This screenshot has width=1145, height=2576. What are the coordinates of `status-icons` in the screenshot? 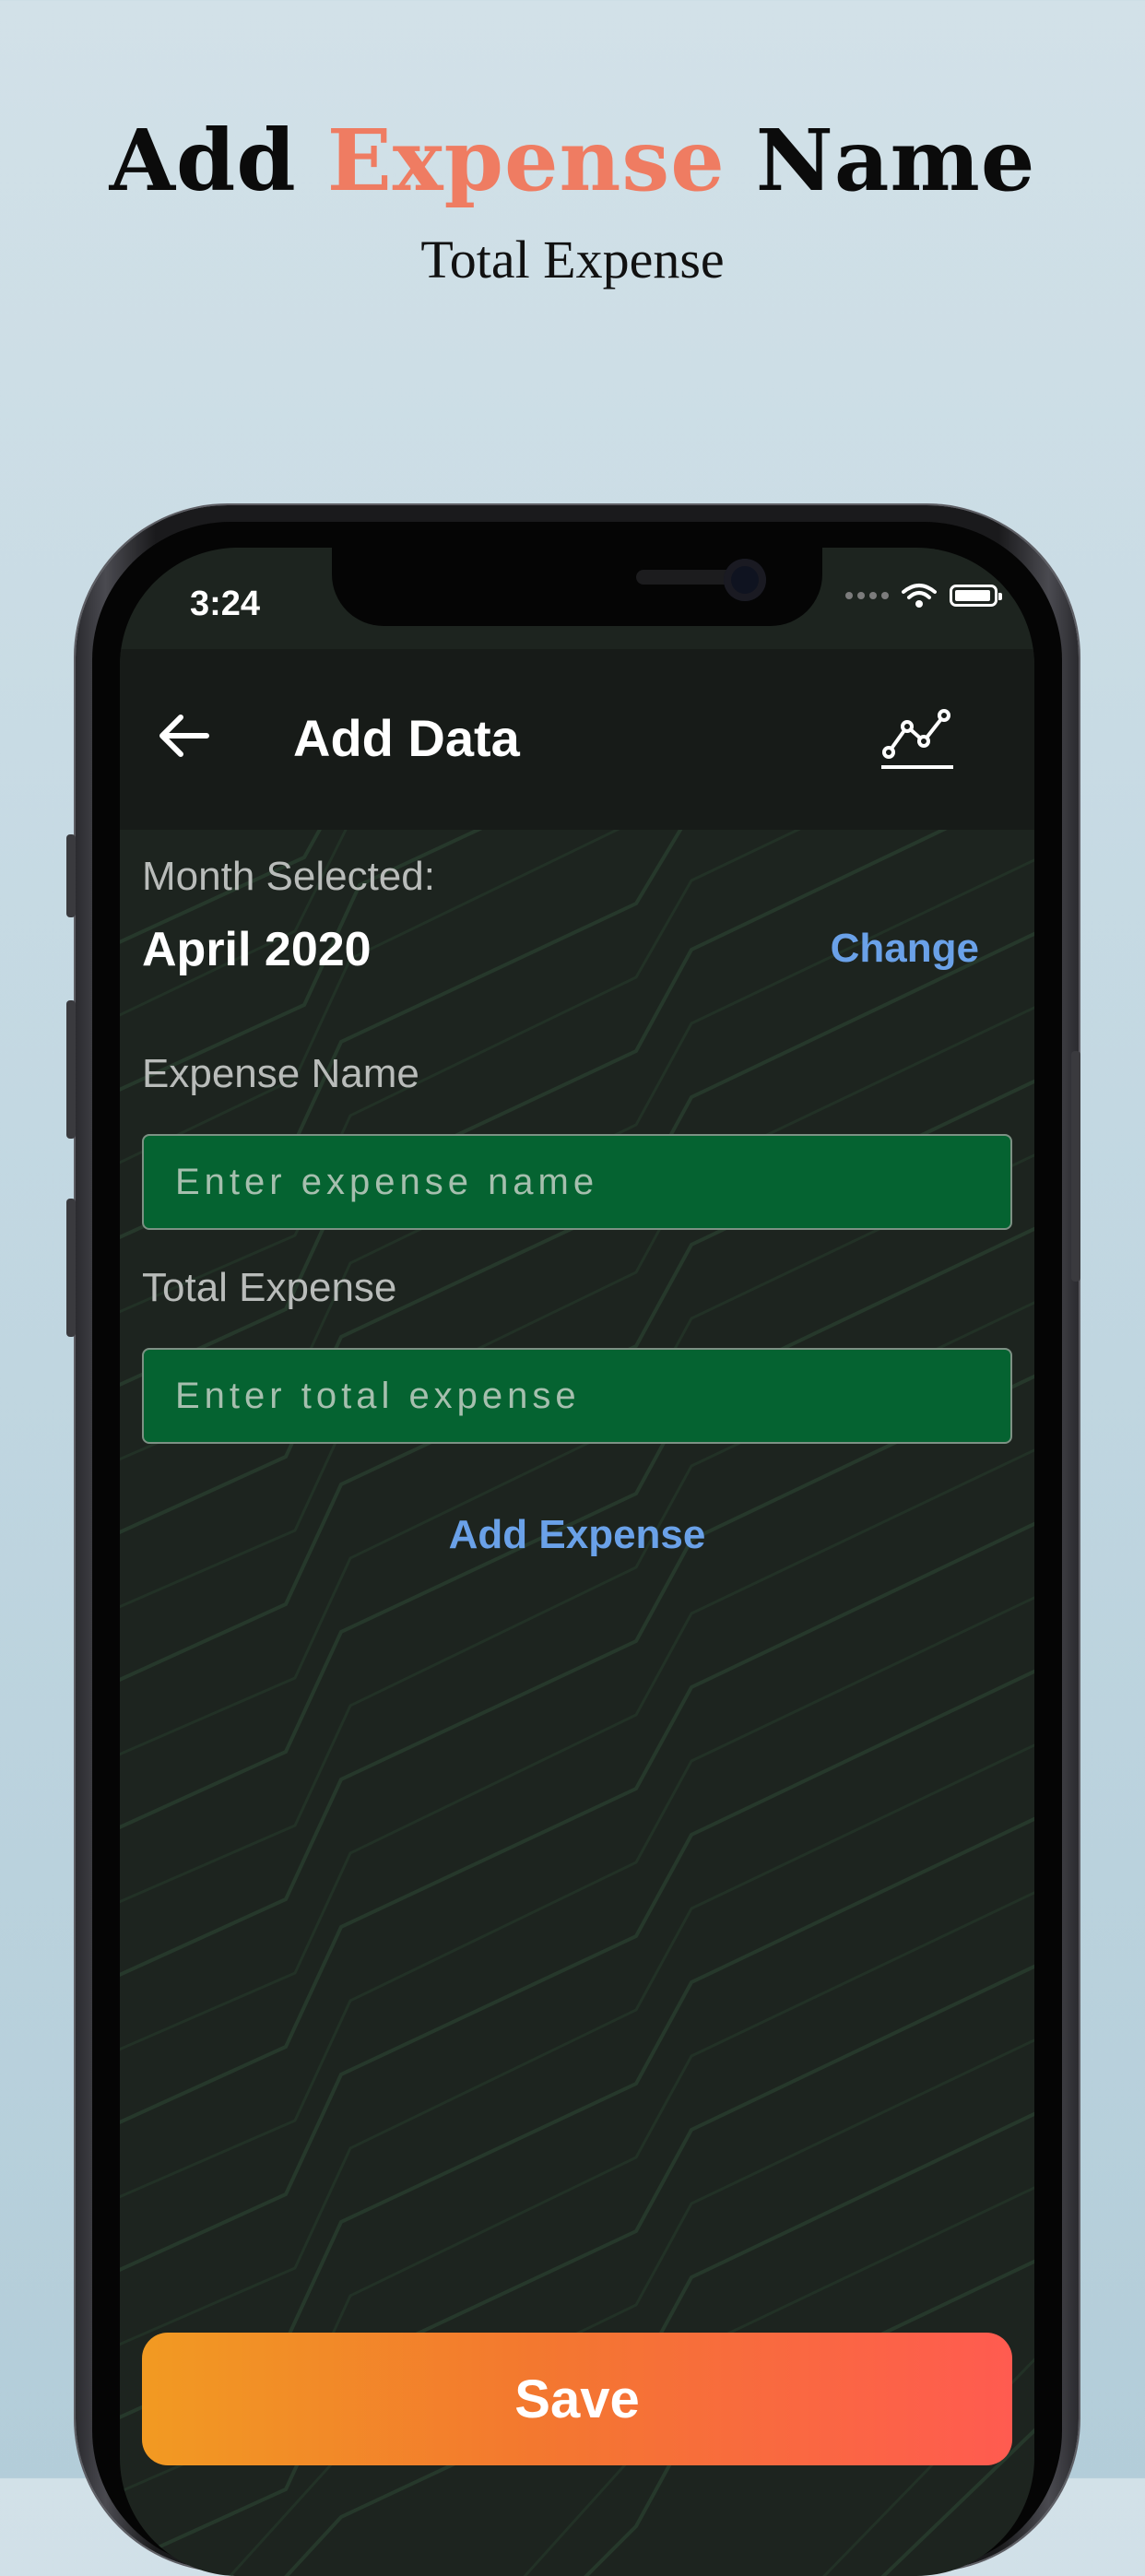 It's located at (923, 596).